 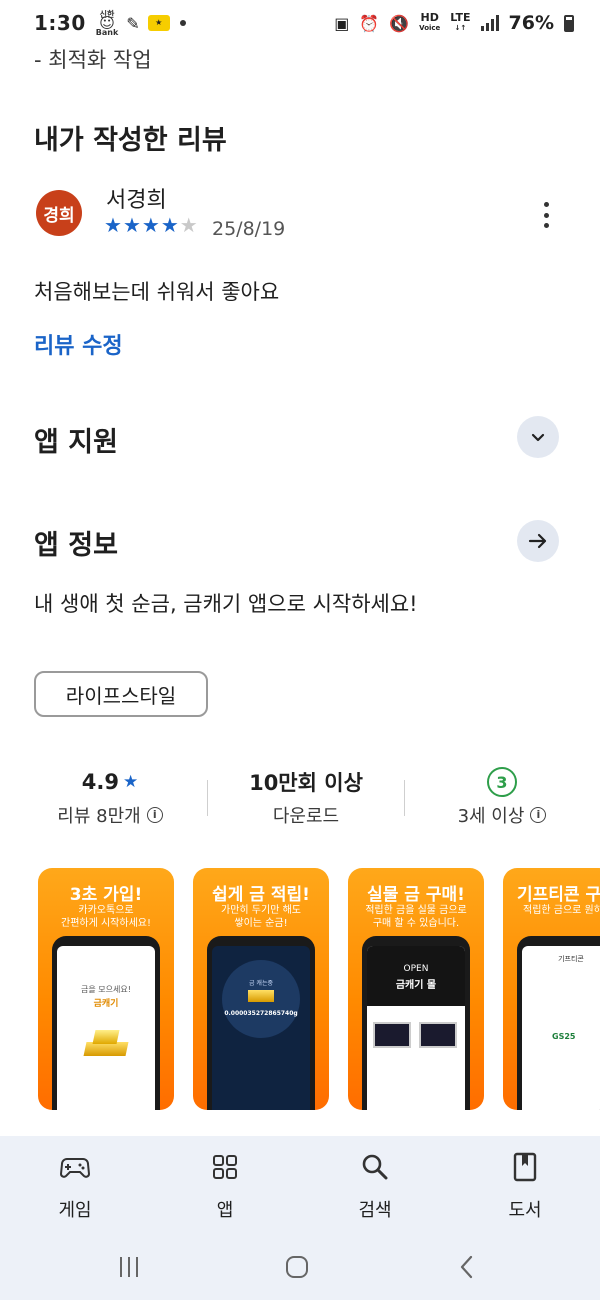 What do you see at coordinates (416, 895) in the screenshot?
I see `screenshot-title: 실물 금 구매!` at bounding box center [416, 895].